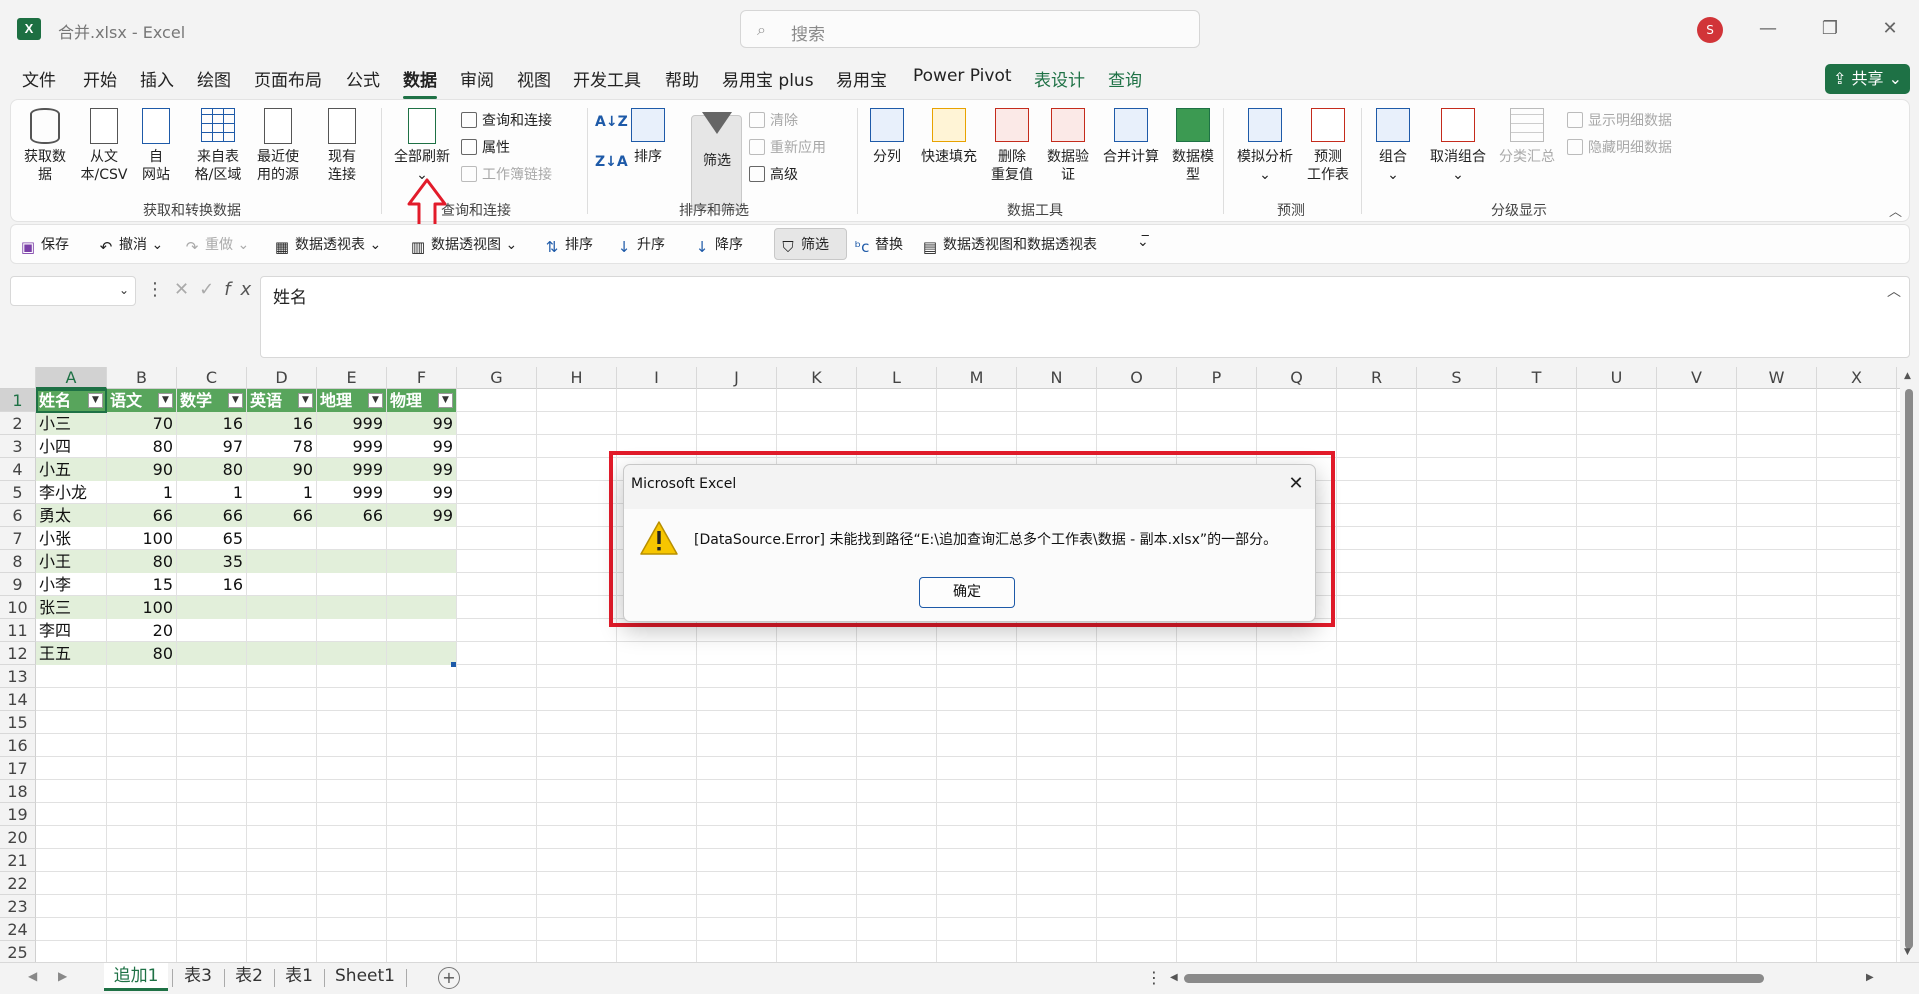  Describe the element at coordinates (186, 289) in the screenshot. I see `cancel-entry-icon: ✕` at that location.